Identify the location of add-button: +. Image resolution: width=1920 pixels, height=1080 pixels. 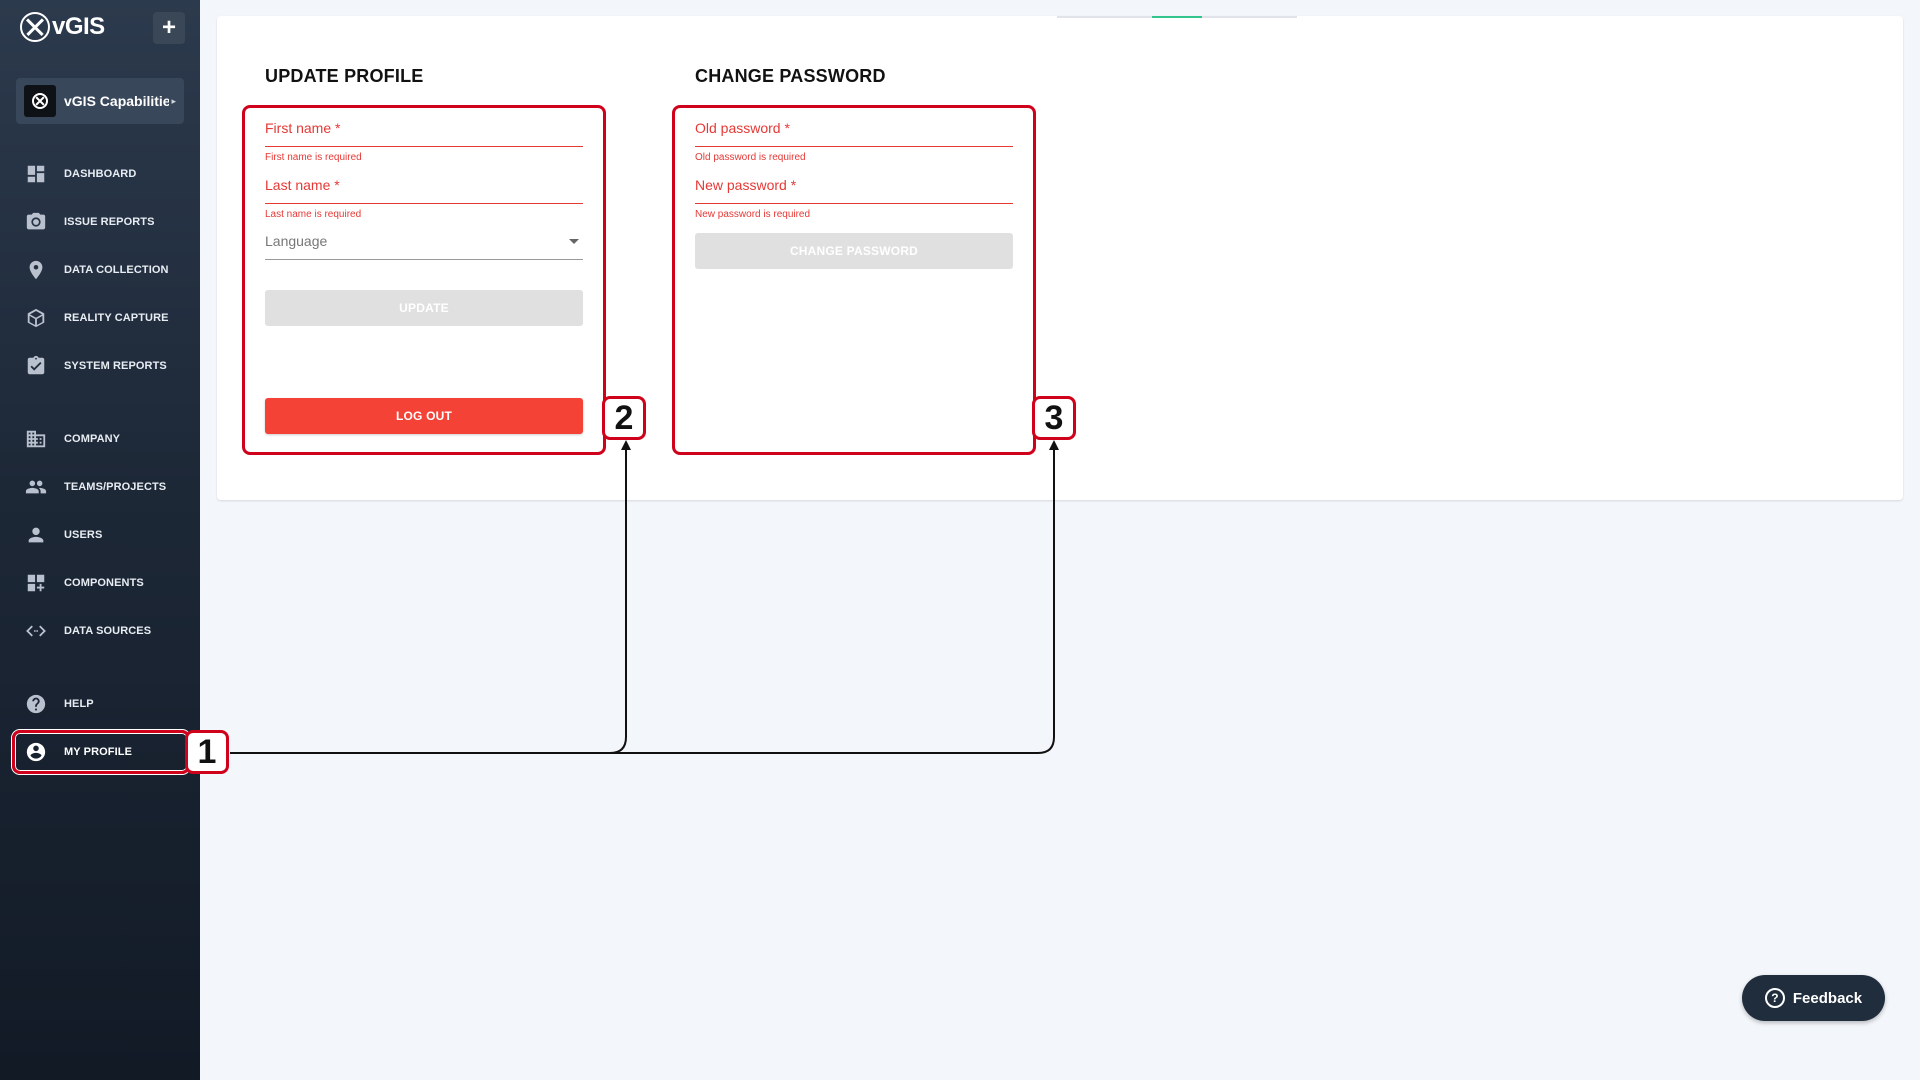
(169, 28).